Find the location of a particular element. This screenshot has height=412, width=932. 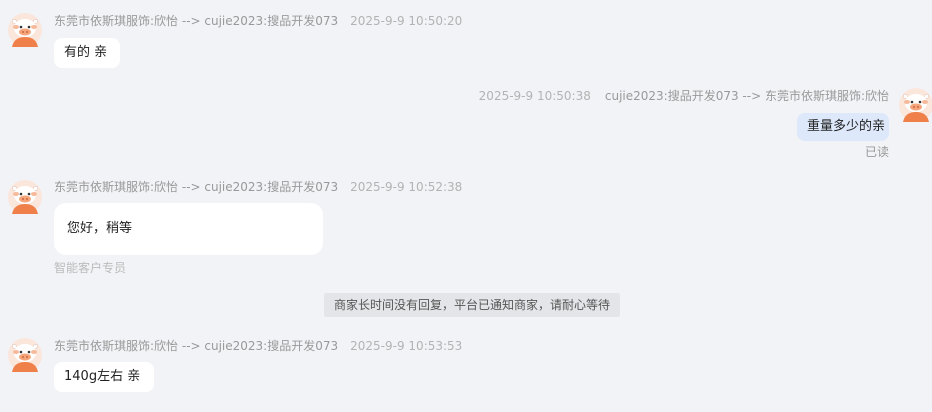

message-bubble: 重量多少的亲 is located at coordinates (843, 127).